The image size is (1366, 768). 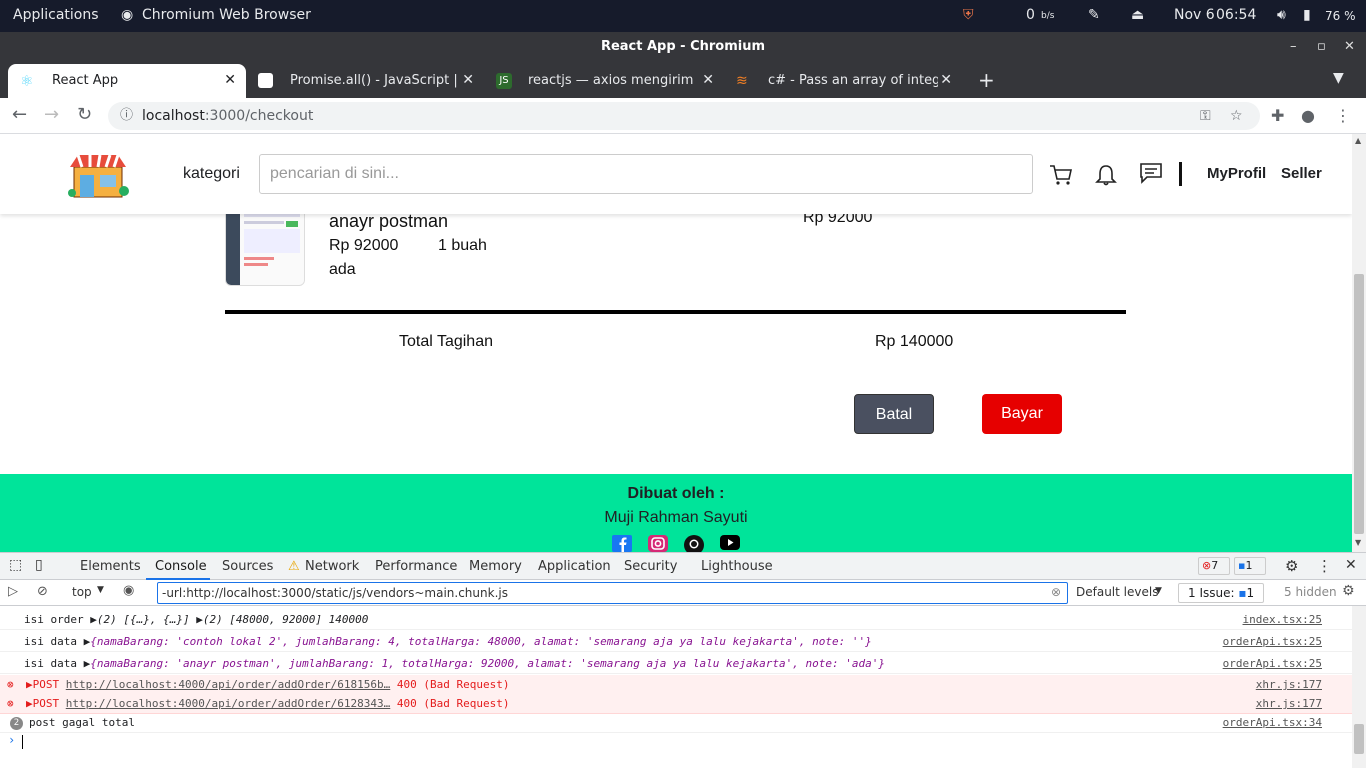 What do you see at coordinates (1158, 591) in the screenshot?
I see `levels-dropdown-icon: ▼` at bounding box center [1158, 591].